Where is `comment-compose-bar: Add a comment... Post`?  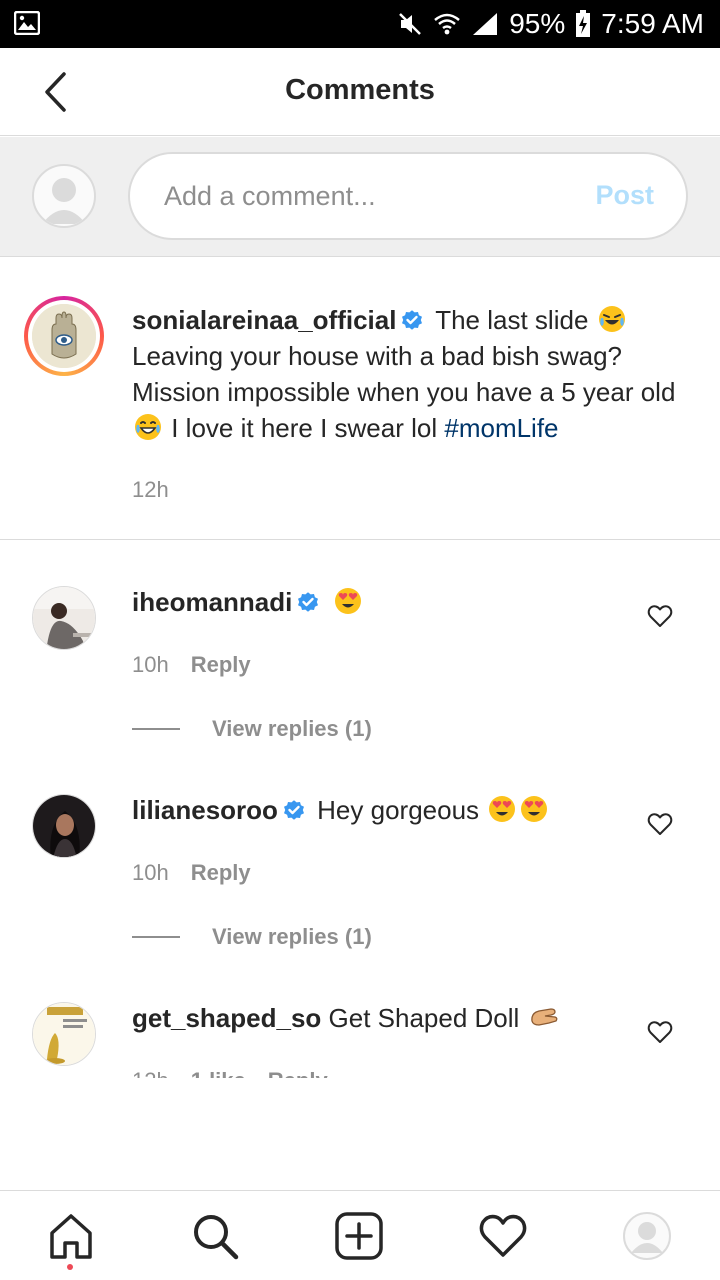
comment-compose-bar: Add a comment... Post is located at coordinates (360, 197).